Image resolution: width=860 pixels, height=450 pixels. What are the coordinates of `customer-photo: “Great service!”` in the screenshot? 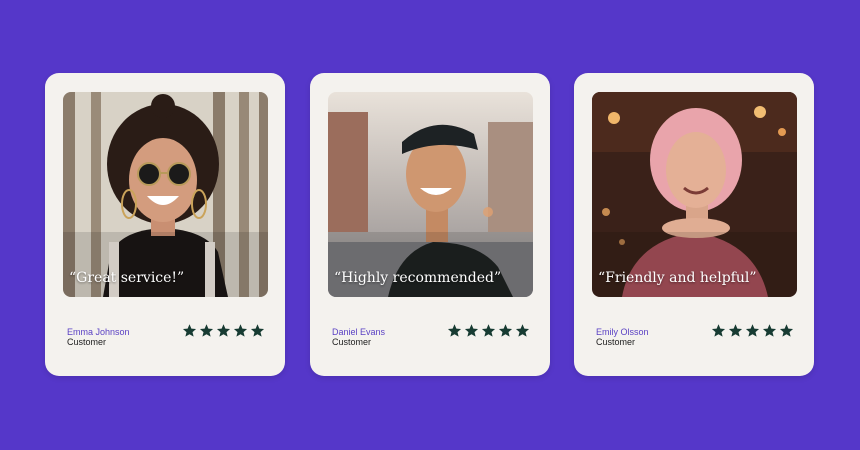 It's located at (165, 194).